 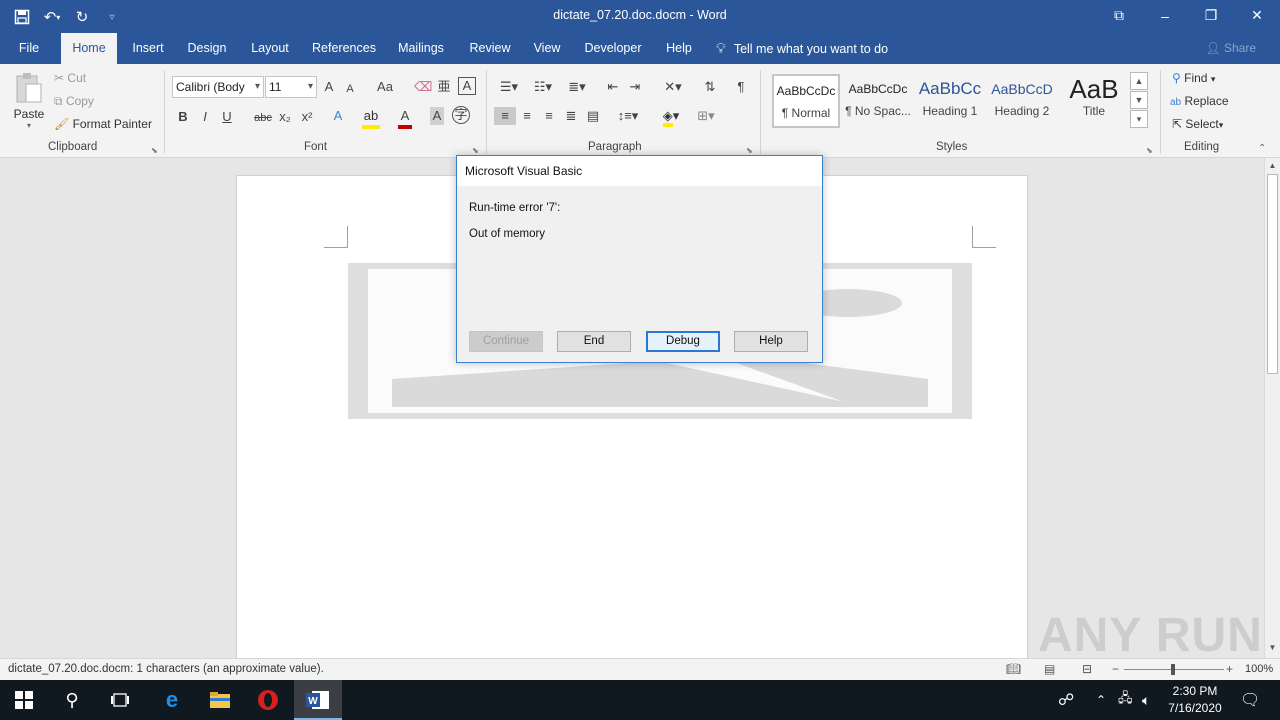 What do you see at coordinates (70, 78) in the screenshot?
I see `cut-button: ✂ Cut` at bounding box center [70, 78].